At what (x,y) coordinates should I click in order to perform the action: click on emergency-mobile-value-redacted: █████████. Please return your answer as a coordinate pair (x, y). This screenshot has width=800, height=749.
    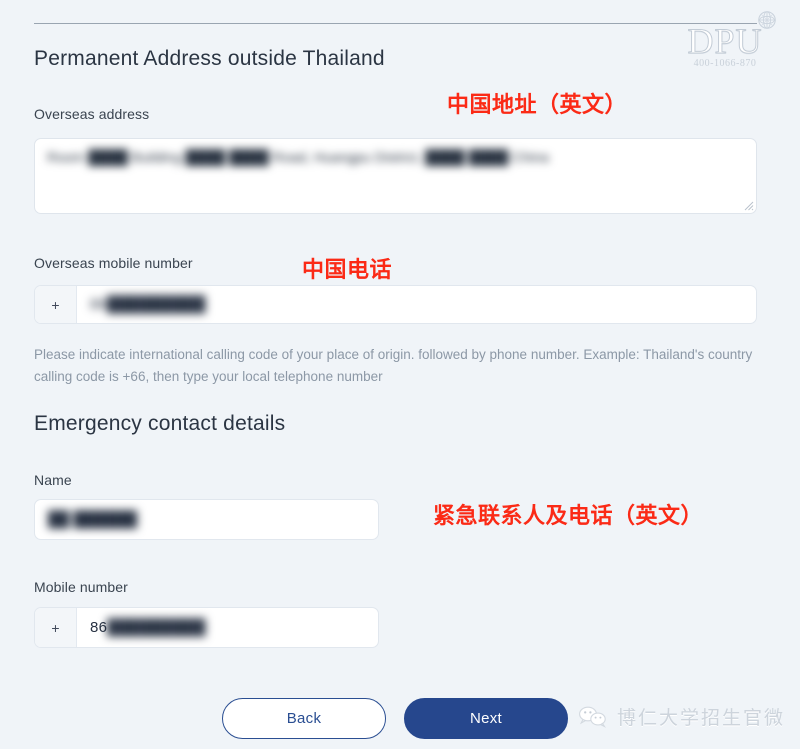
    Looking at the image, I should click on (156, 627).